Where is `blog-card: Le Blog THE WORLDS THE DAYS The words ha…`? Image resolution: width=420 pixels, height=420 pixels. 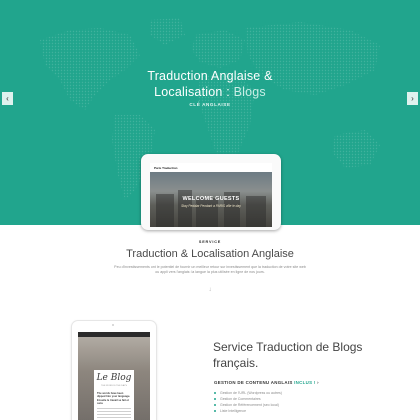 blog-card: Le Blog THE WORLDS THE DAYS The words ha… is located at coordinates (114, 395).